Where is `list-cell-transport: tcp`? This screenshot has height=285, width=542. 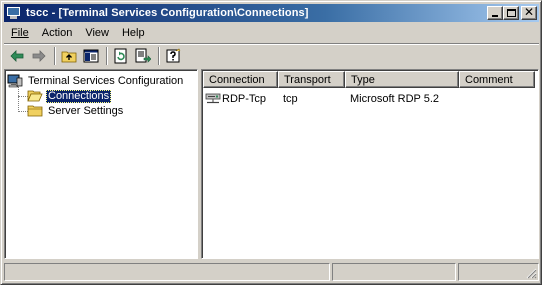
list-cell-transport: tcp is located at coordinates (290, 99).